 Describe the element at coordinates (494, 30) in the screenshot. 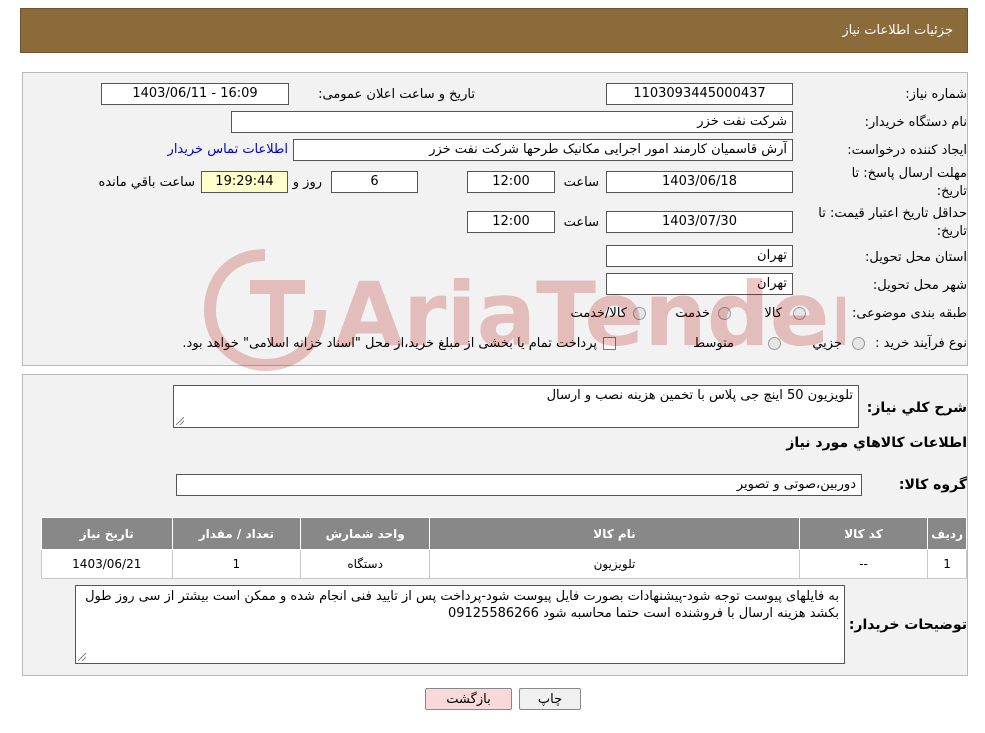

I see `page-header: جزئیات اطلاعات نیاز` at that location.